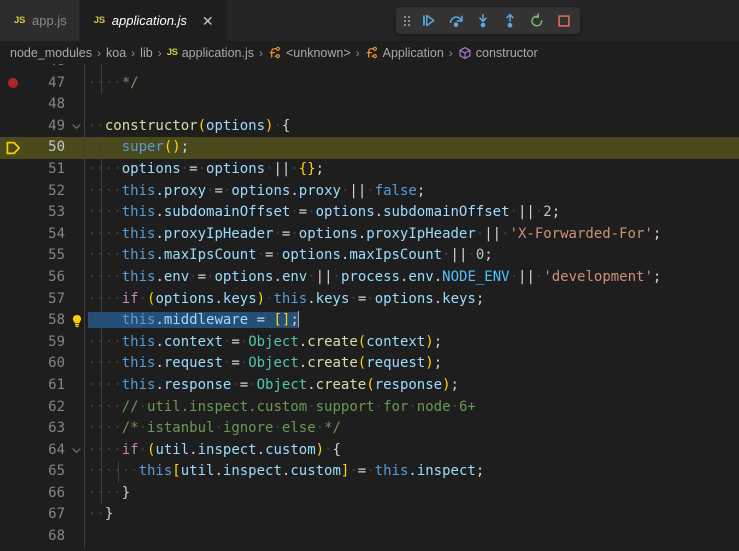 The width and height of the screenshot is (739, 551). What do you see at coordinates (20, 20) in the screenshot?
I see `js-file-icon: JS` at bounding box center [20, 20].